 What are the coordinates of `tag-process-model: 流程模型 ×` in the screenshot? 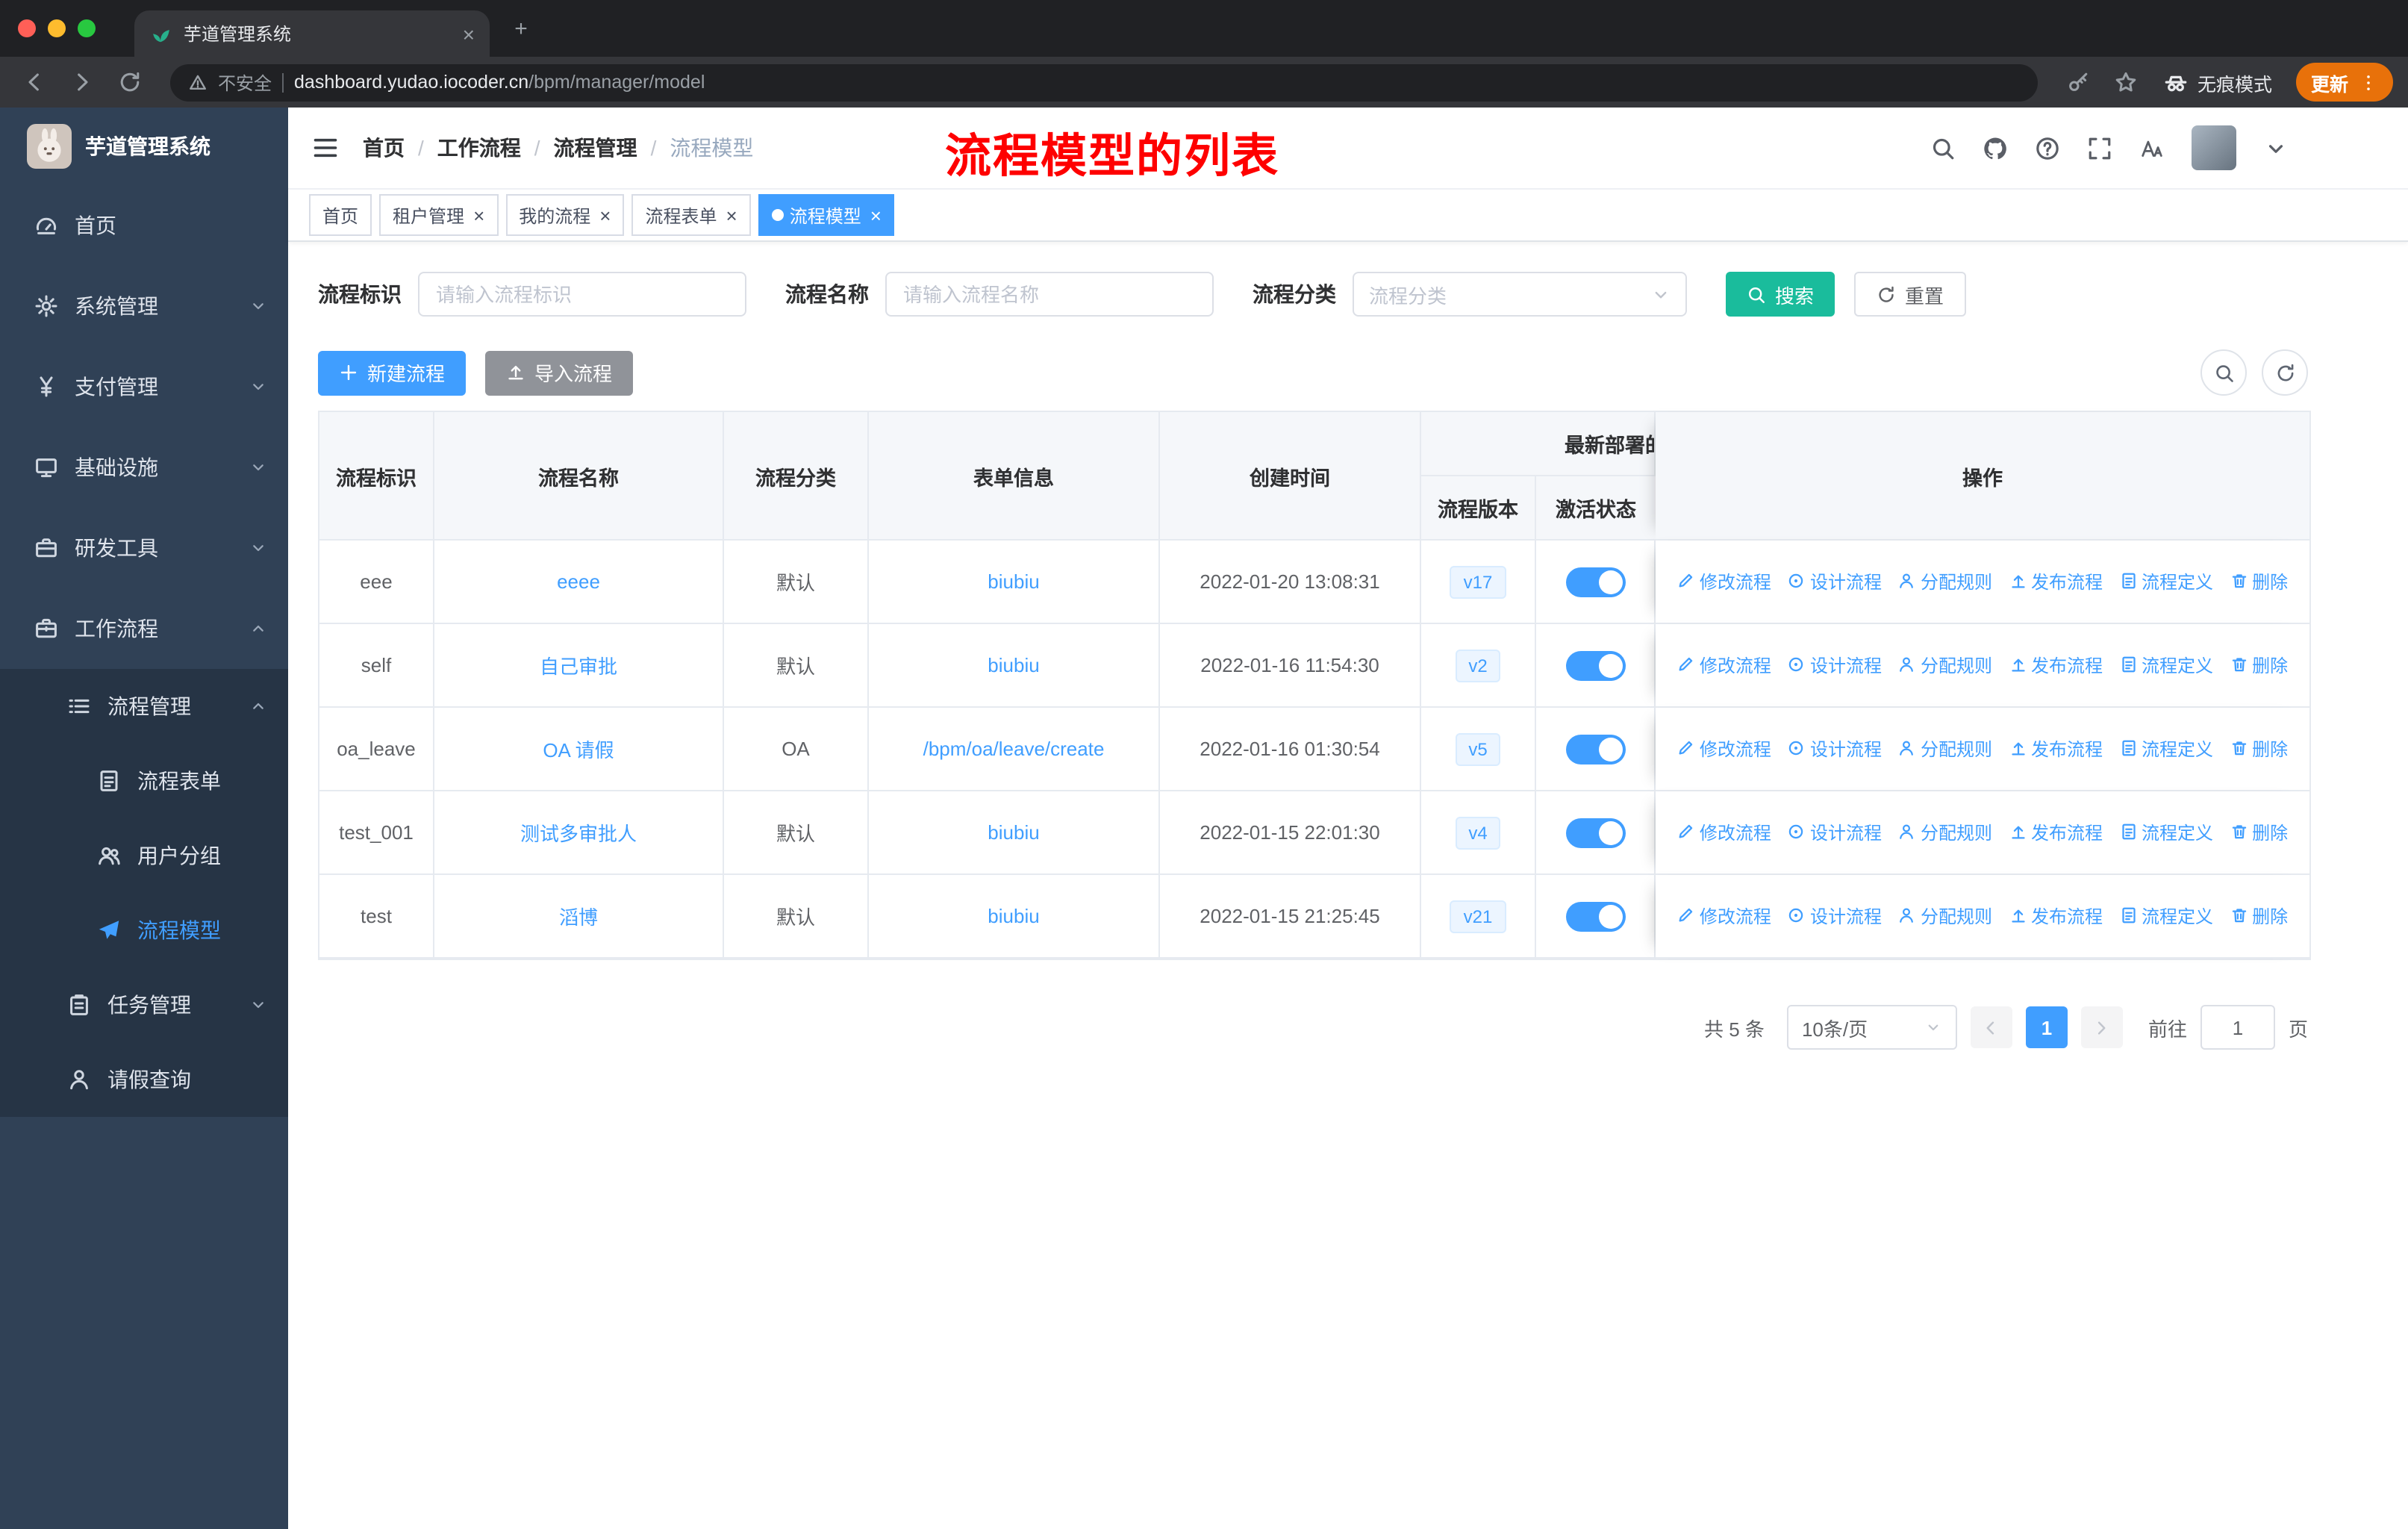 It's located at (826, 215).